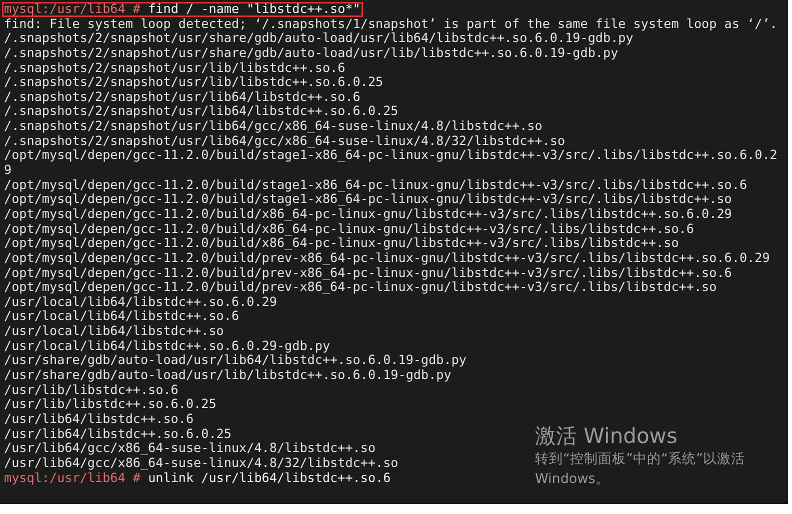 The height and width of the screenshot is (514, 792). Describe the element at coordinates (273, 126) in the screenshot. I see `output-line: /.snapshots/2/snapshot/usr/lib64/gcc/x86_64-suse-linux/4.8/libstdc++.so` at that location.